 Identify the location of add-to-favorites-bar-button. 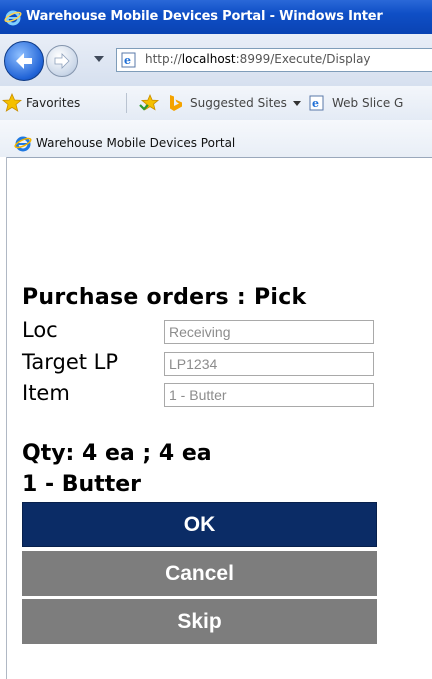
(149, 103).